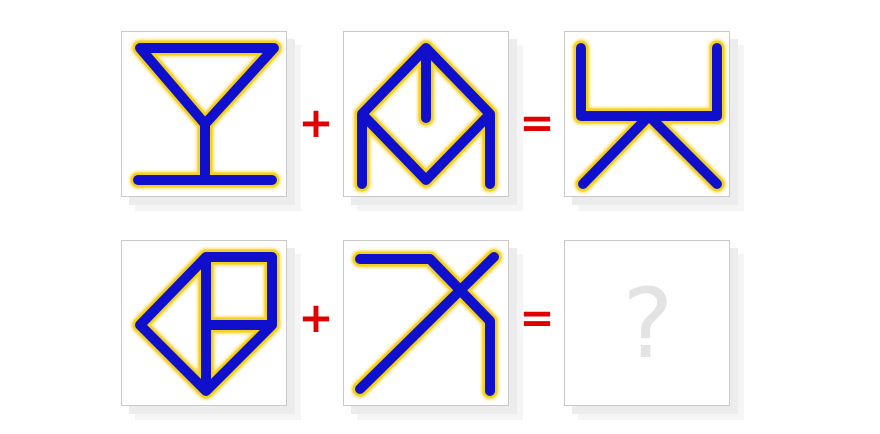  I want to click on sitting-figure-icon, so click(649, 116).